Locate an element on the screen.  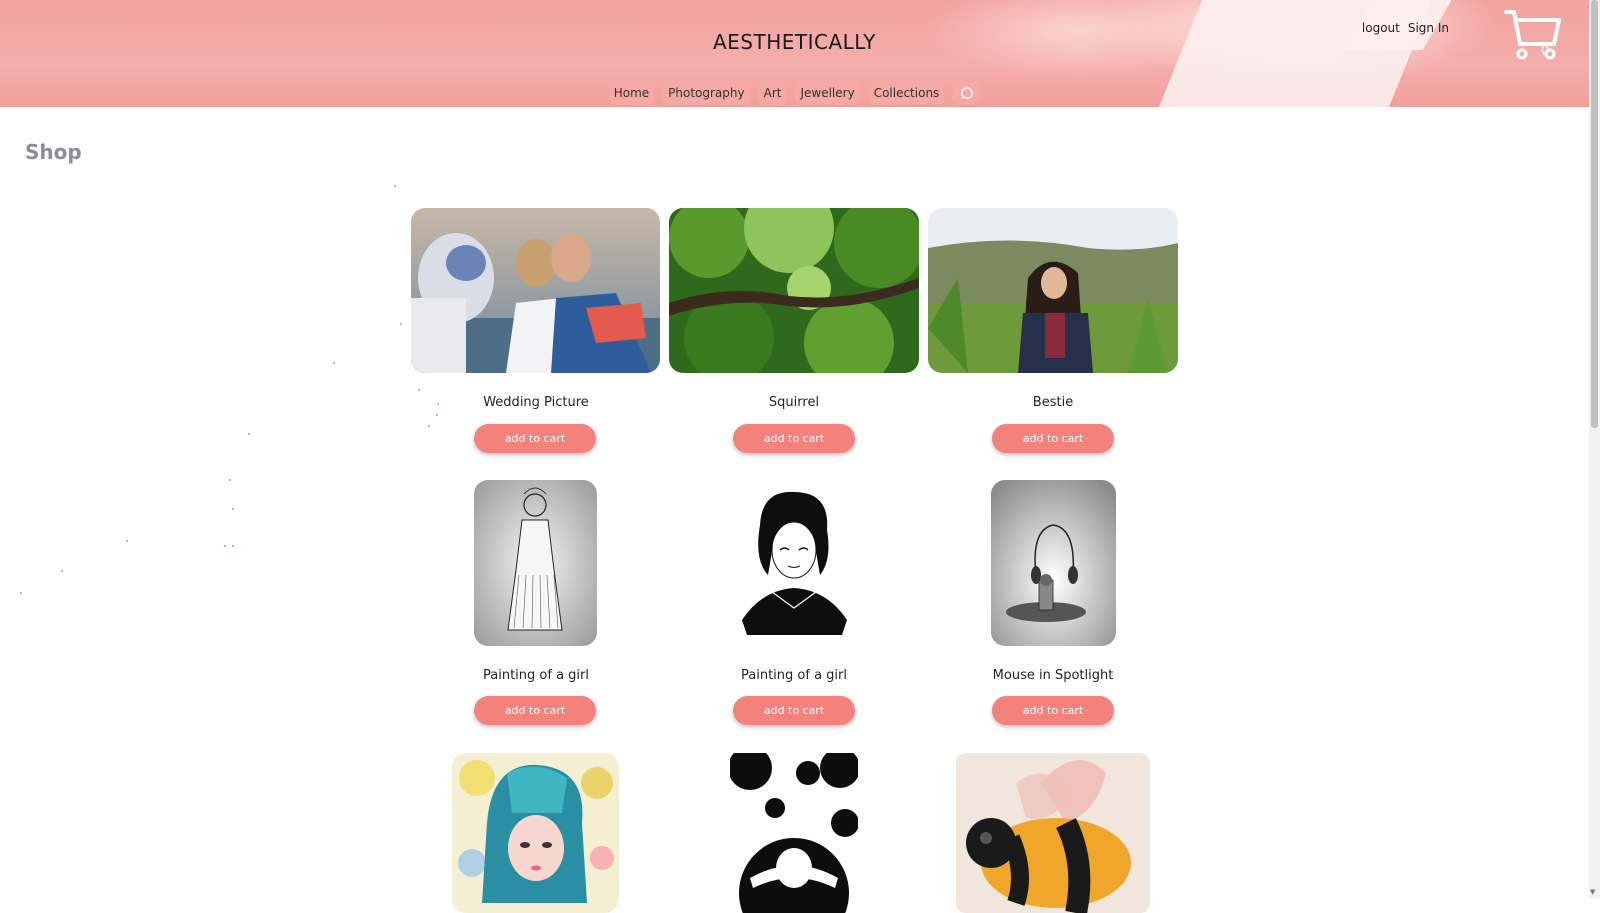
cart-icon is located at coordinates (1533, 35).